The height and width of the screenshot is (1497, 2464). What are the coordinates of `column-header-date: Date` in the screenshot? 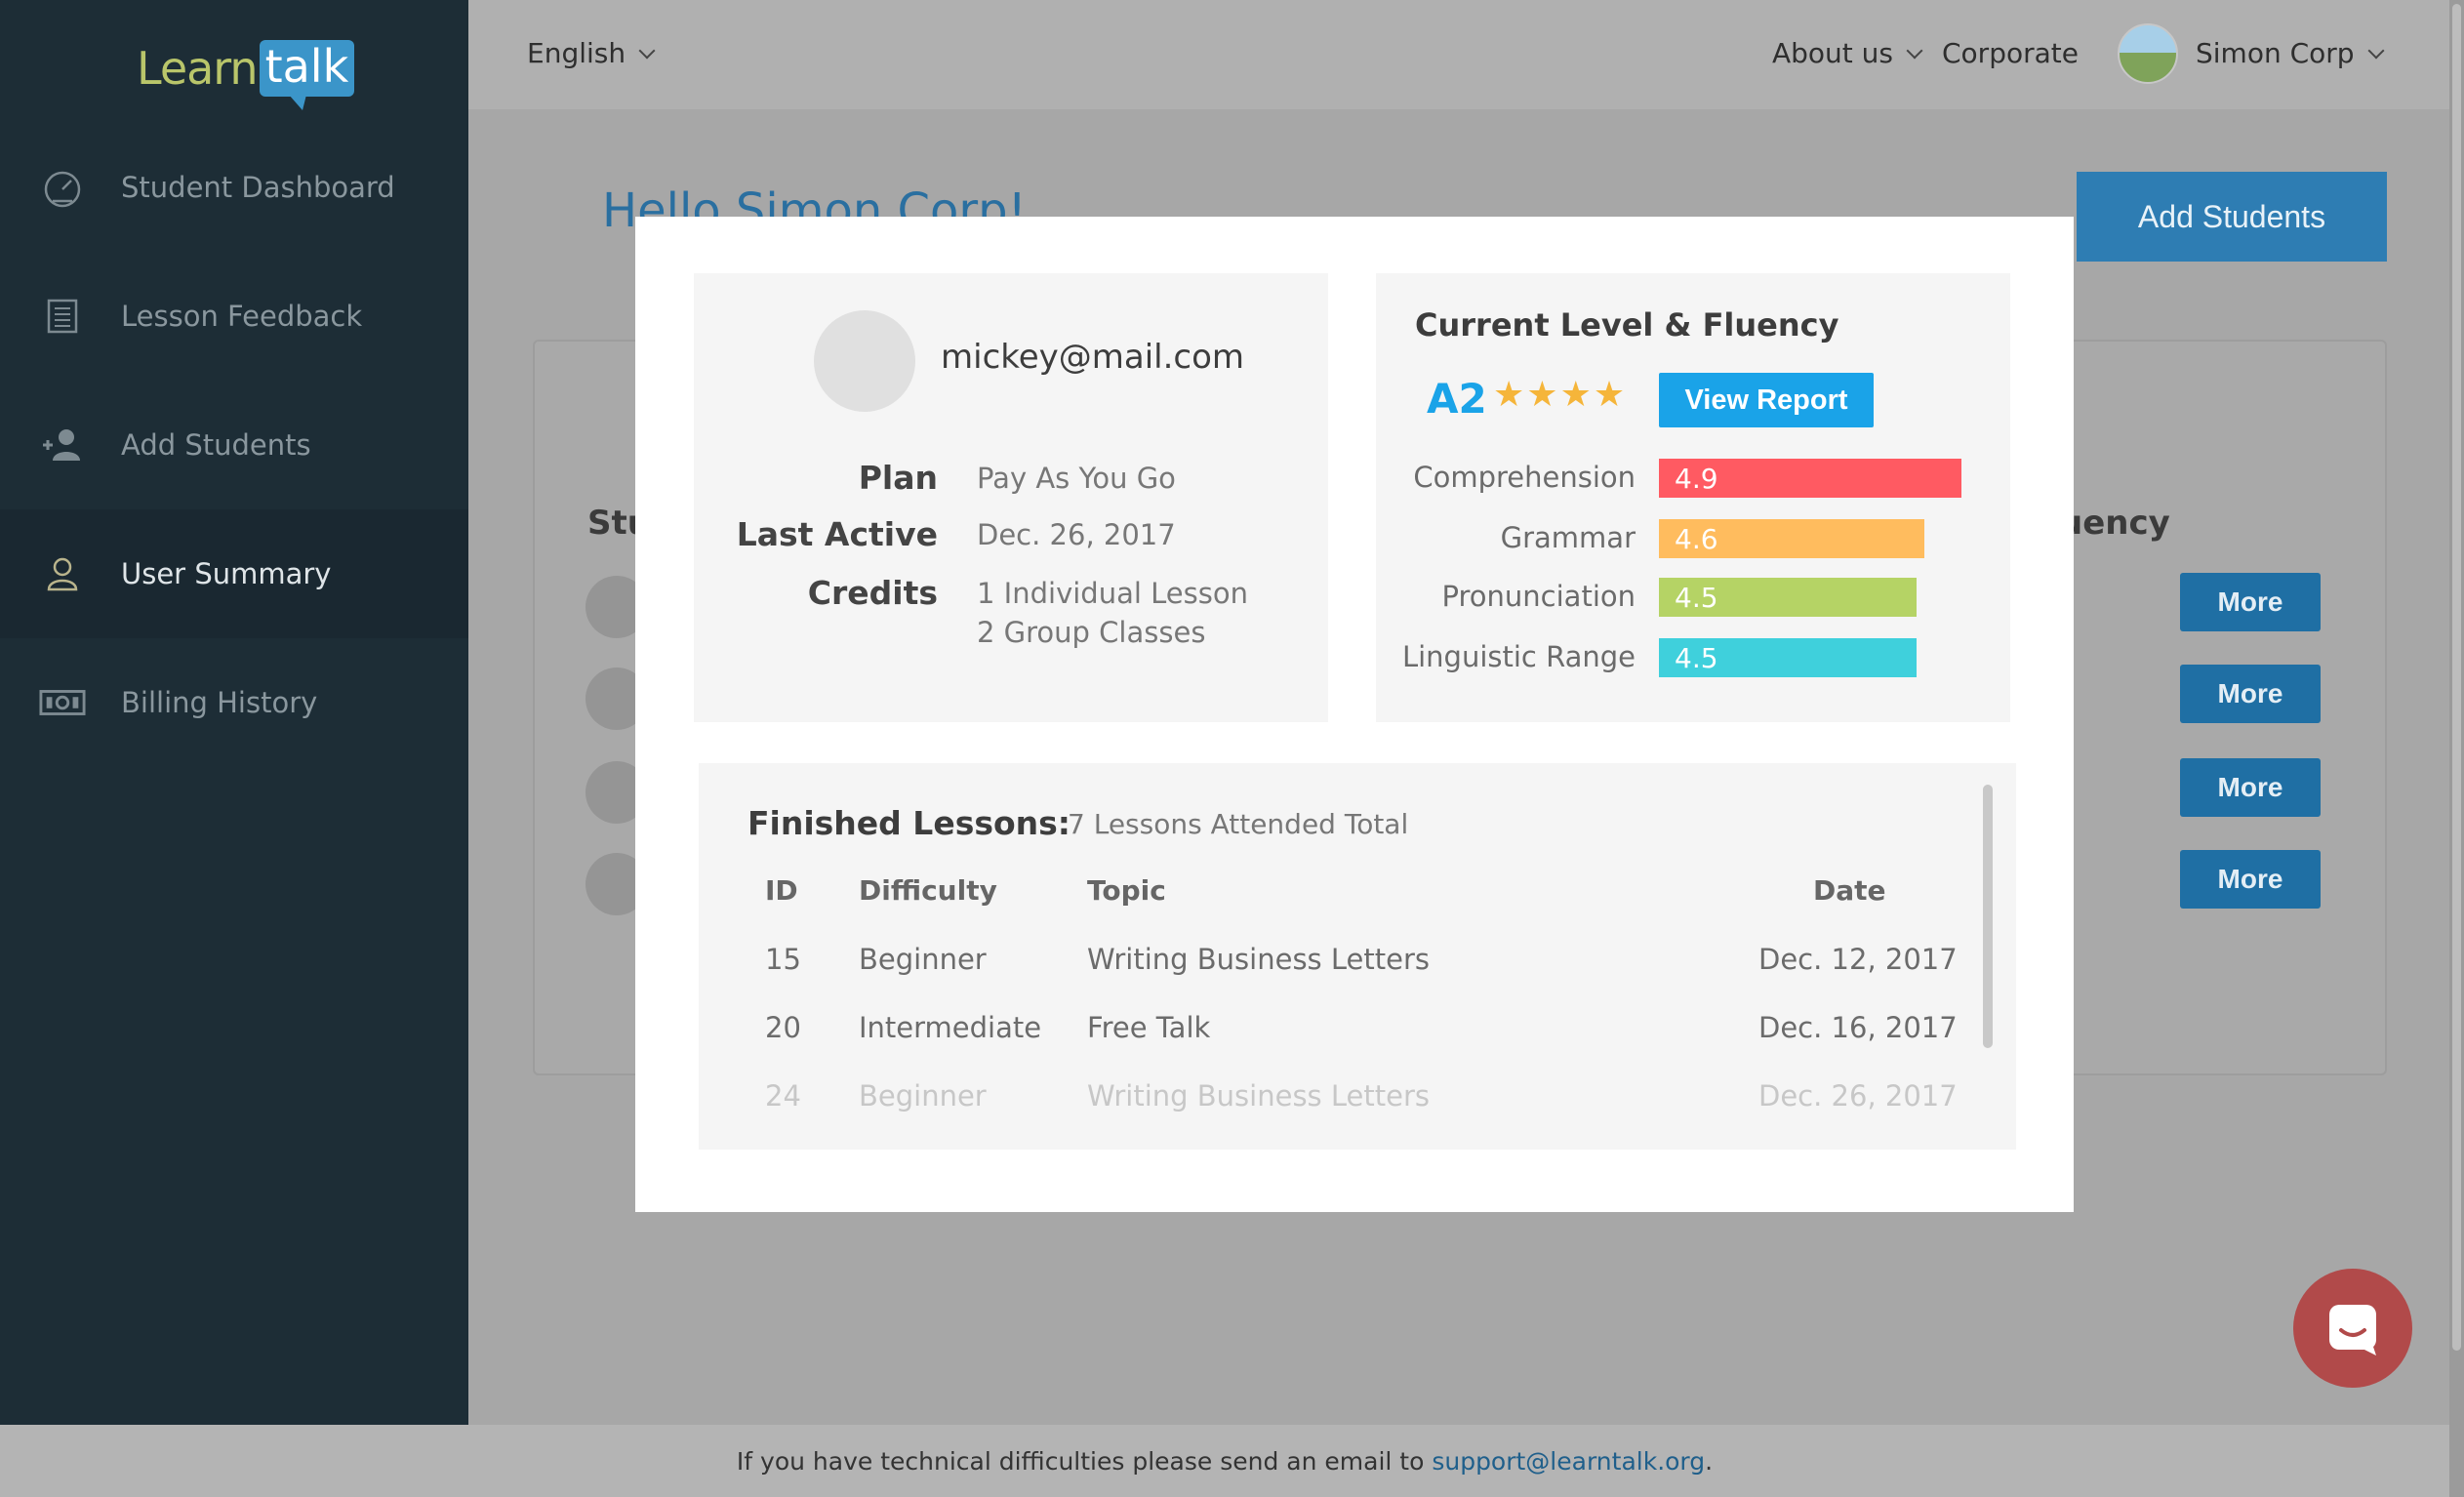 It's located at (1849, 891).